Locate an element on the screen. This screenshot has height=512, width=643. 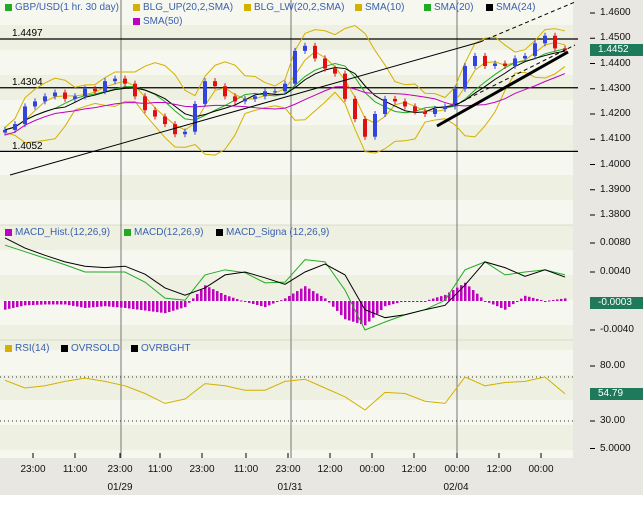
legend-label: OVRSOLD is located at coordinates (95, 348).